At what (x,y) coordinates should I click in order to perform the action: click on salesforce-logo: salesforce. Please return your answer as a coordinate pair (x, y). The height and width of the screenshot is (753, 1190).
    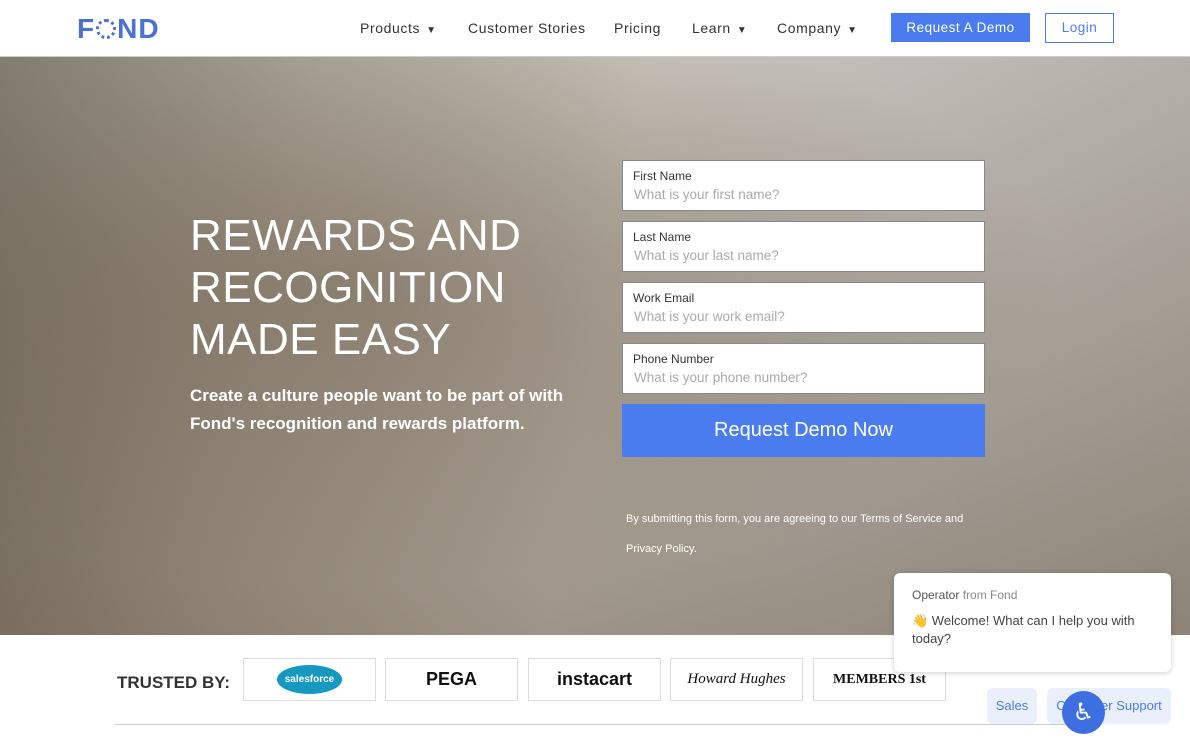
    Looking at the image, I should click on (309, 679).